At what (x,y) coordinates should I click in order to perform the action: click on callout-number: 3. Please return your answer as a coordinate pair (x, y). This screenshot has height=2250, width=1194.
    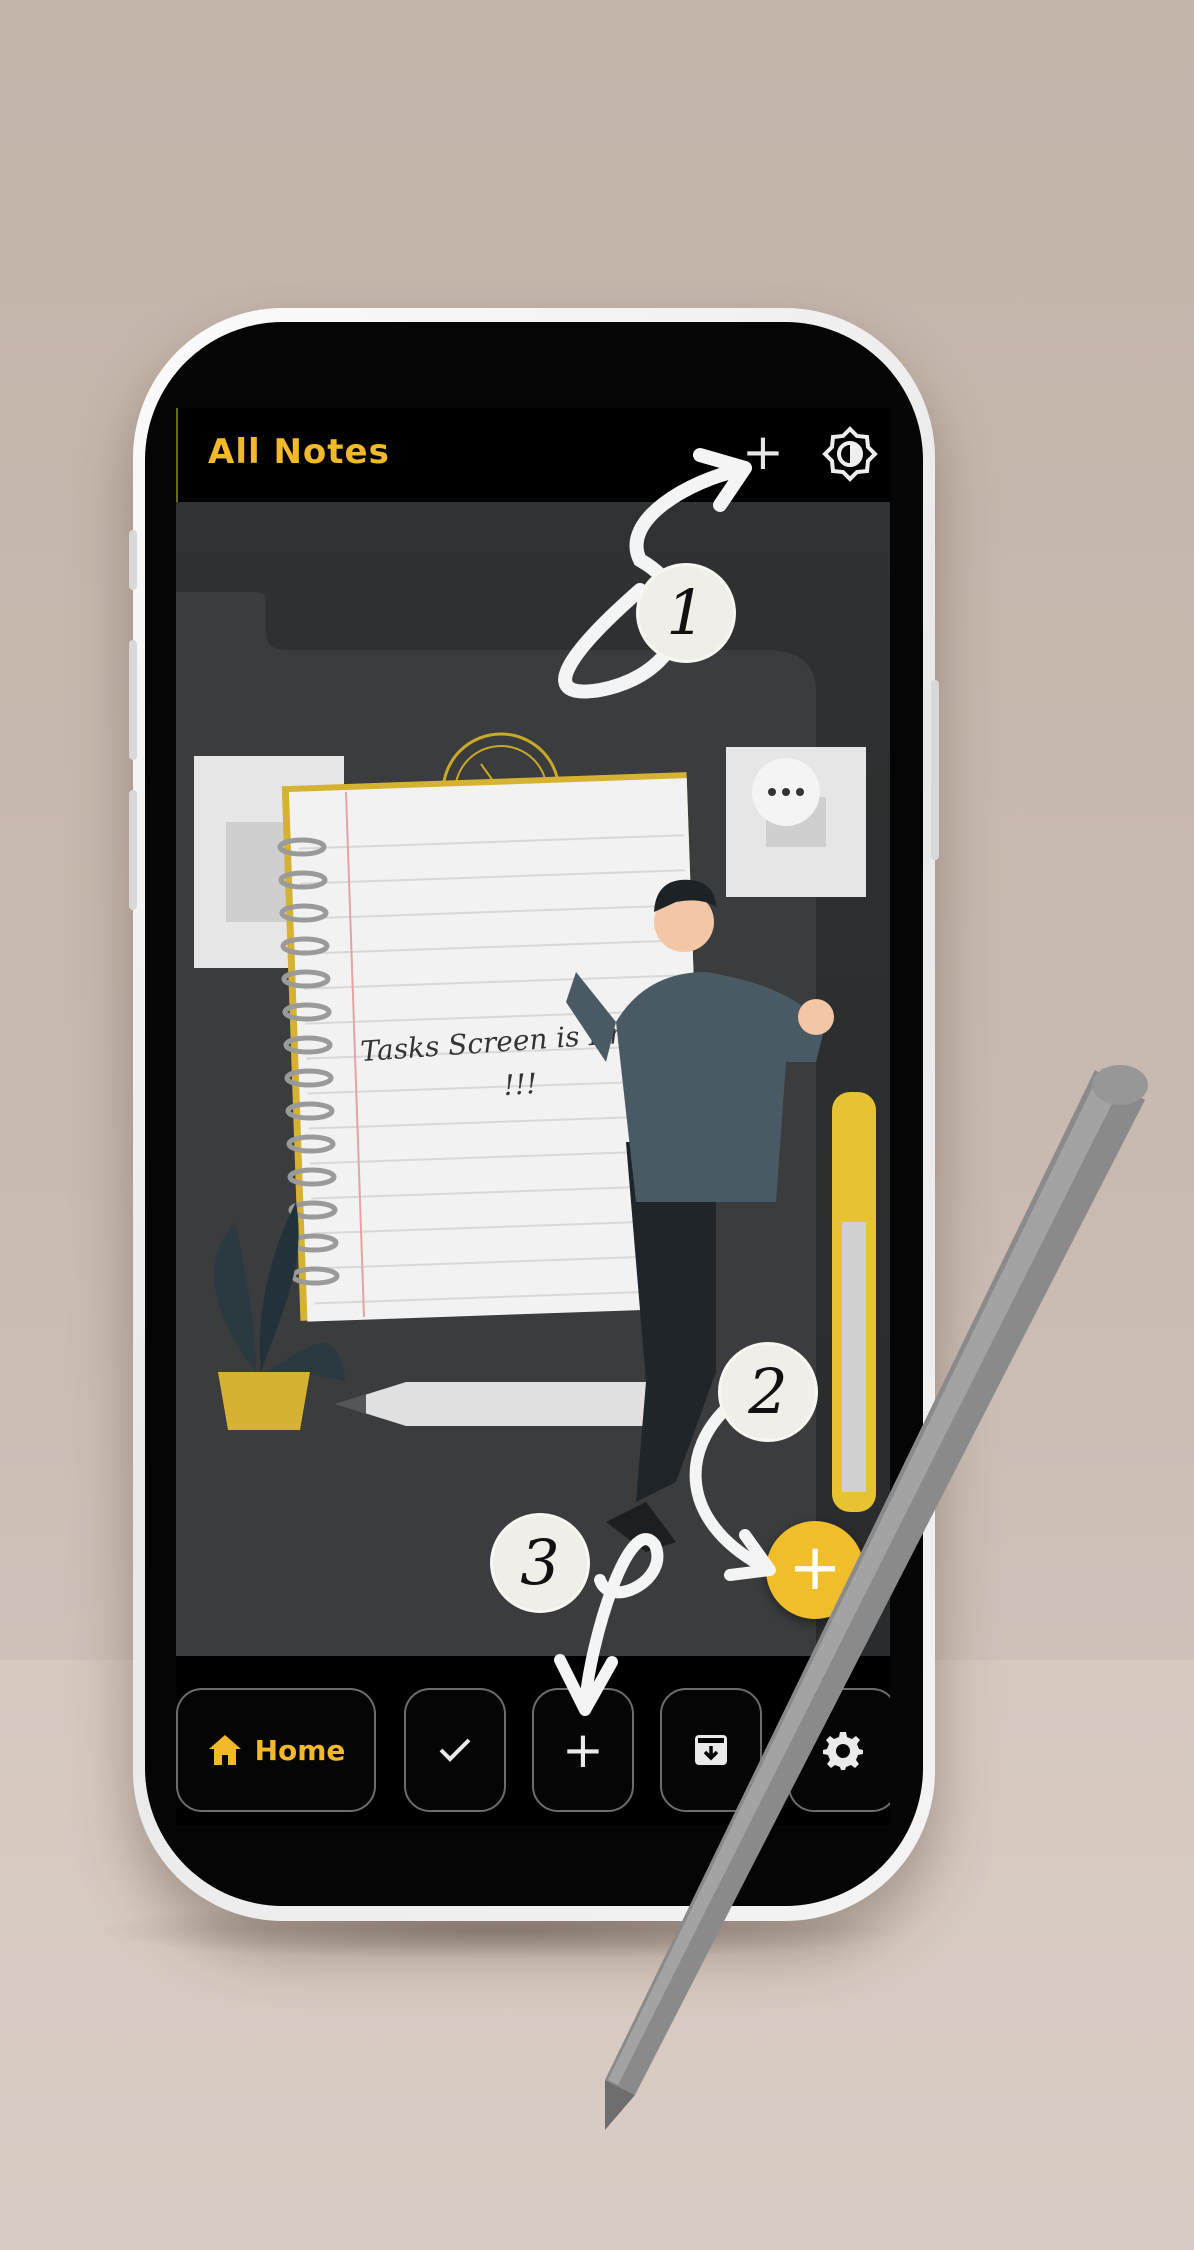
    Looking at the image, I should click on (540, 1562).